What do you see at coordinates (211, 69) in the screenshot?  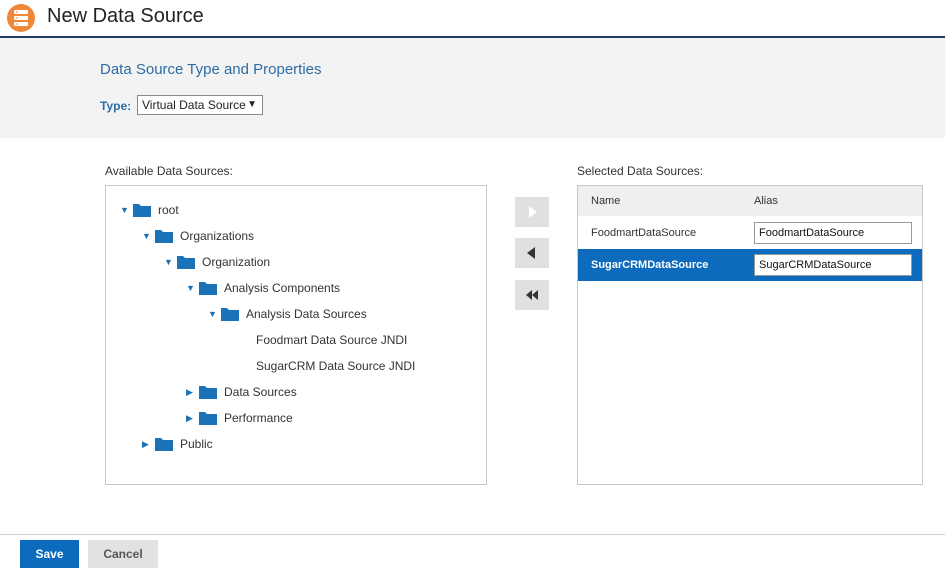 I see `section-heading: Data Source Type and Properties` at bounding box center [211, 69].